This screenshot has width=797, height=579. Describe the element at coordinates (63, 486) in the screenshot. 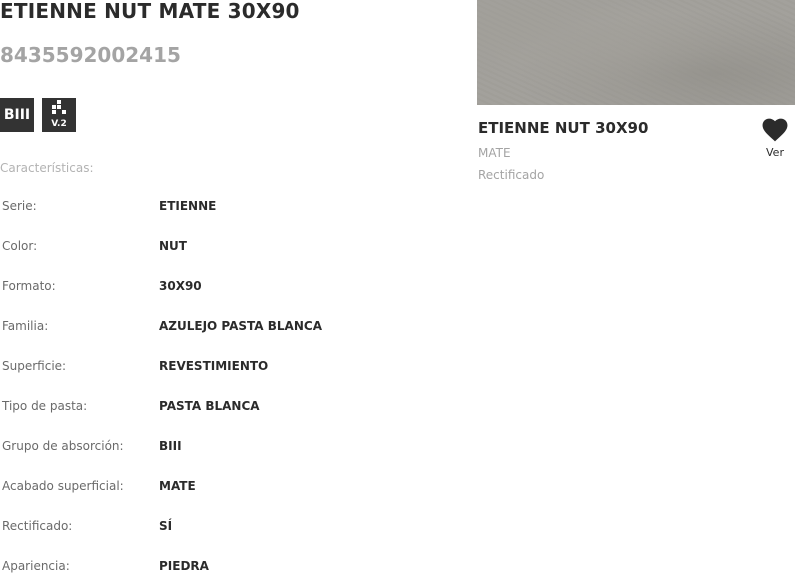

I see `spec-key: Acabado superficial:` at that location.